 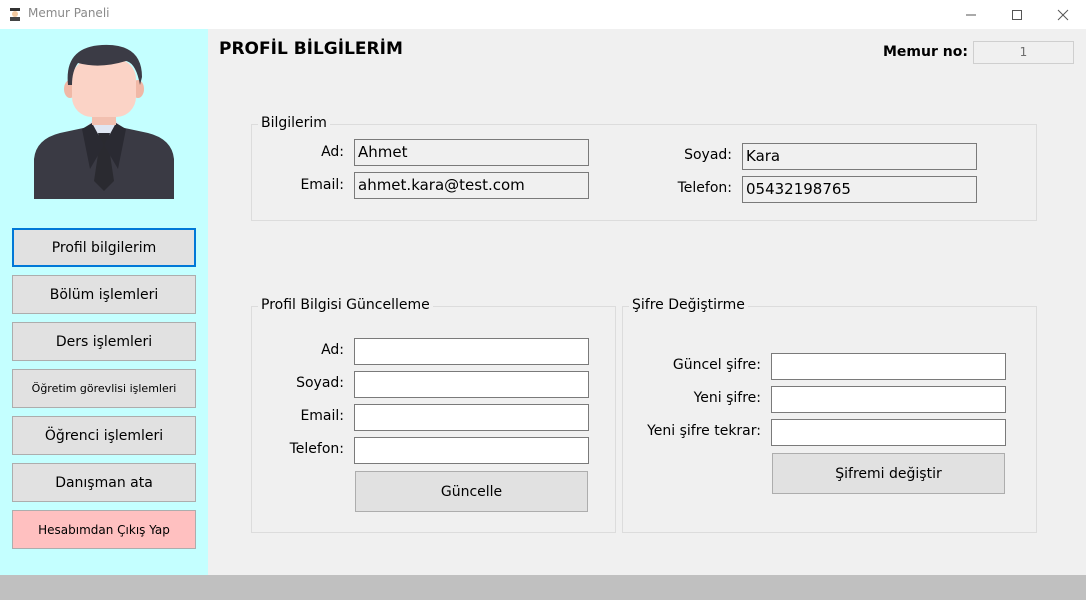 I want to click on update-button-label: Güncelle, so click(x=471, y=491).